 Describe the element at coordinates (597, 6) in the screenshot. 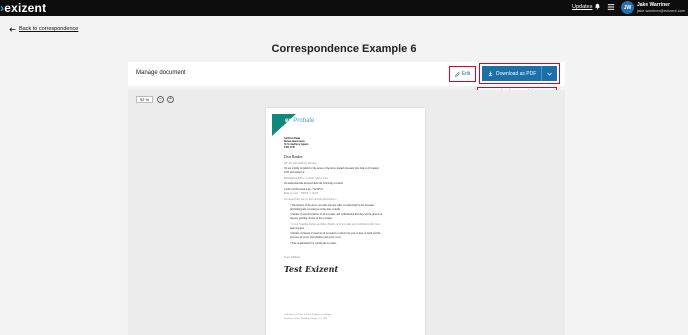

I see `bell-icon` at that location.